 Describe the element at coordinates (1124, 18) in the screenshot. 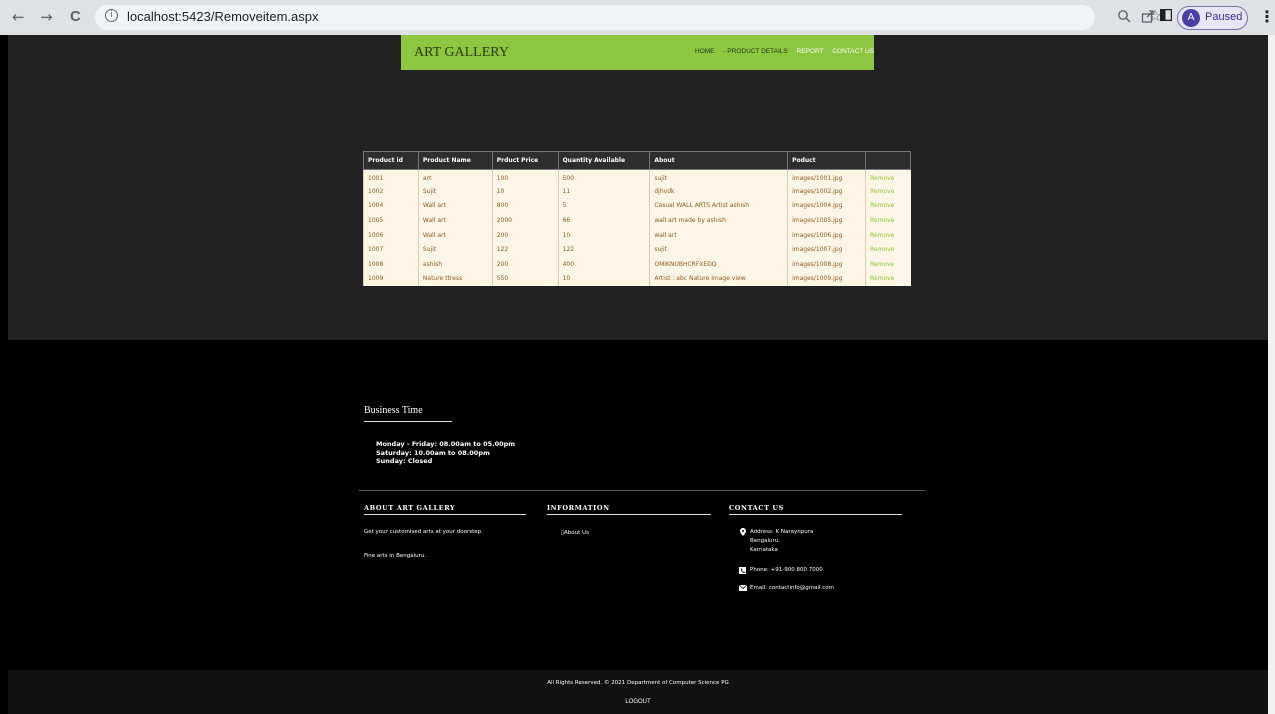

I see `zoom-icon` at that location.